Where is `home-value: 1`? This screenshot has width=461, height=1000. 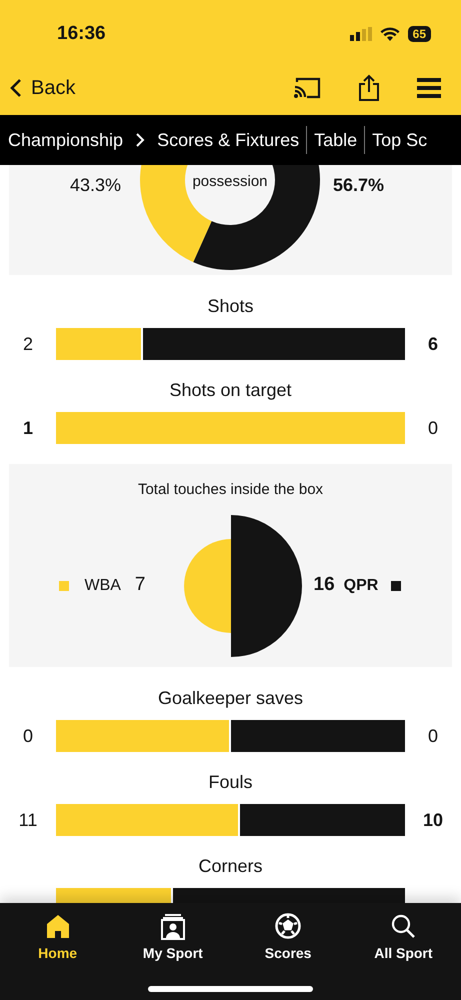
home-value: 1 is located at coordinates (28, 428).